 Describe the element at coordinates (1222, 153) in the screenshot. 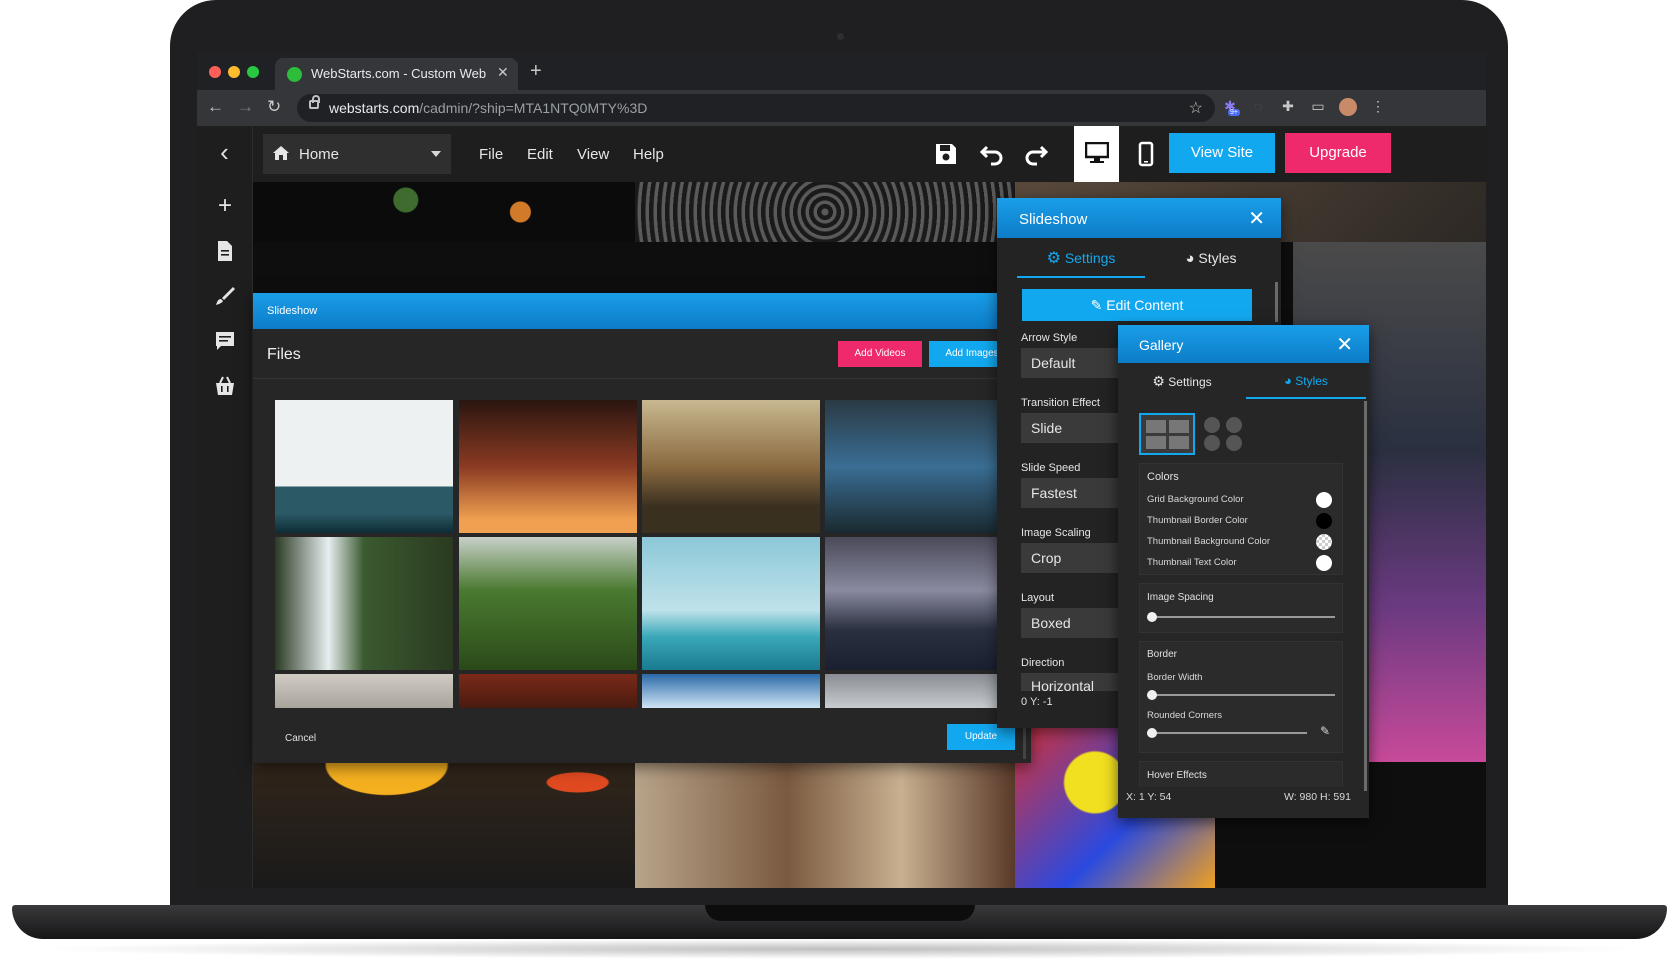

I see `view-site-button: View Site` at that location.